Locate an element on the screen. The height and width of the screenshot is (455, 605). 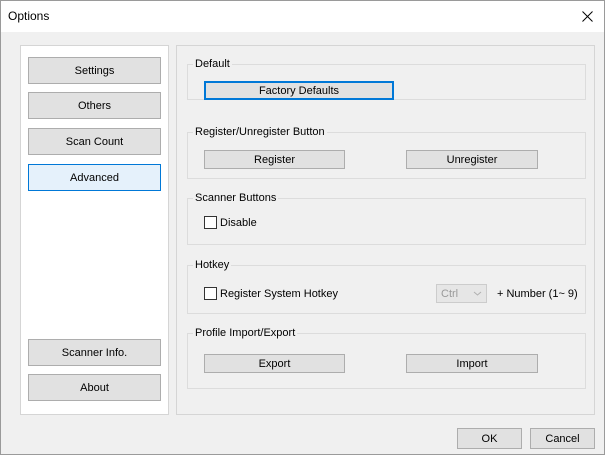
nav-settings-button: Settings is located at coordinates (94, 70).